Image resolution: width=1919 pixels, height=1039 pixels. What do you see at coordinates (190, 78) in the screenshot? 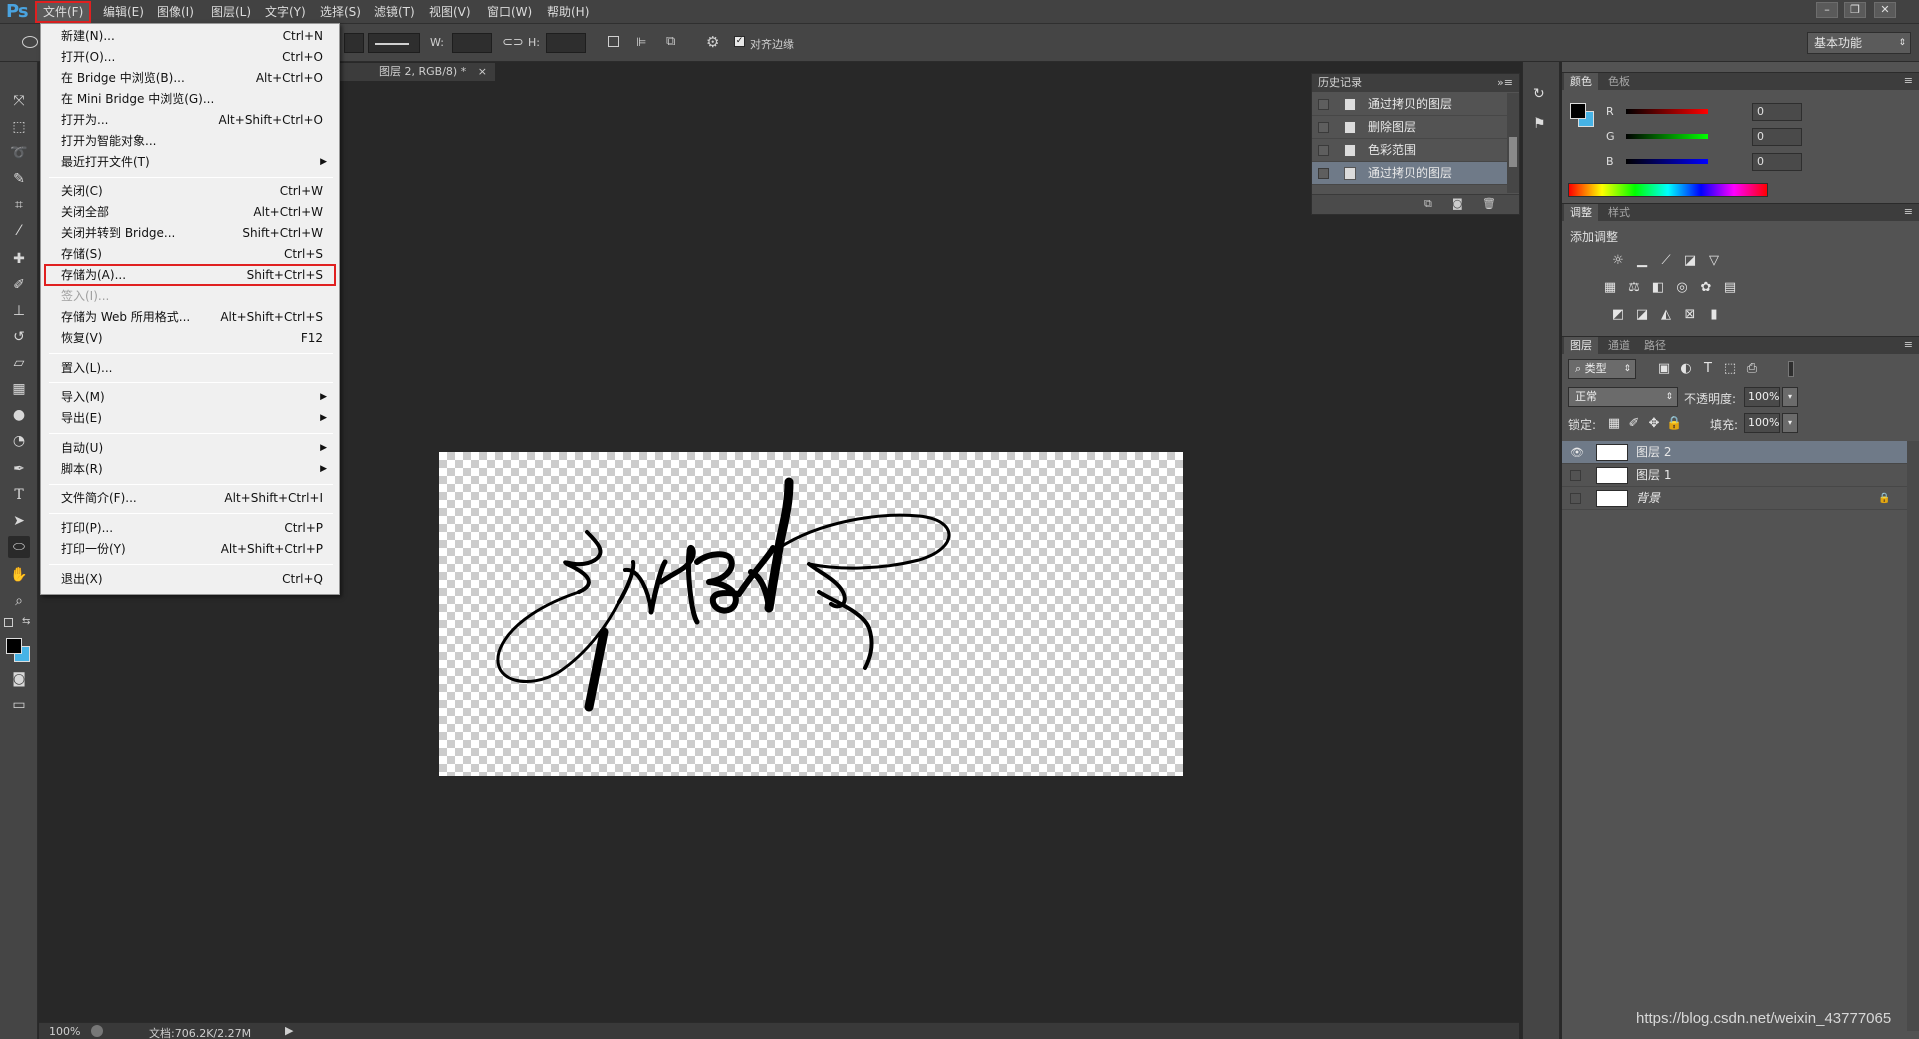
I see `menu-item-browse-bridge: 在 Bridge 中浏览(B)... Alt+Ctrl+O` at bounding box center [190, 78].